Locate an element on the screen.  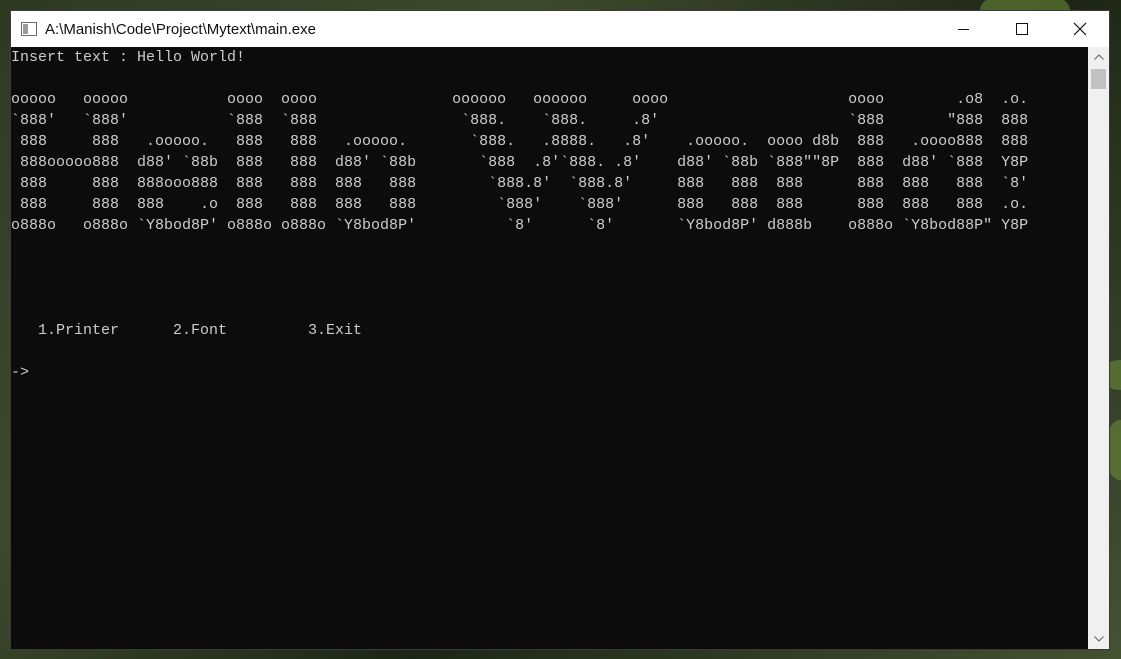
scrollbar-thumb is located at coordinates (1098, 79).